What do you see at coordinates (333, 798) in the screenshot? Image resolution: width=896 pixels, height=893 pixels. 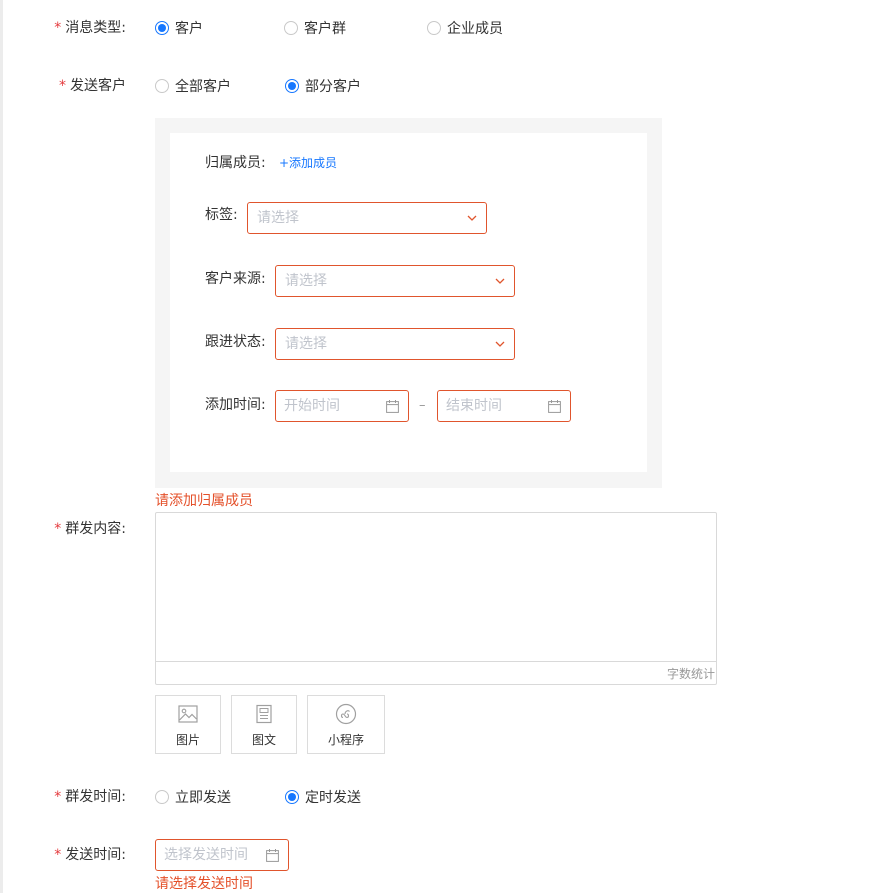 I see `radio-label: 定时发送` at bounding box center [333, 798].